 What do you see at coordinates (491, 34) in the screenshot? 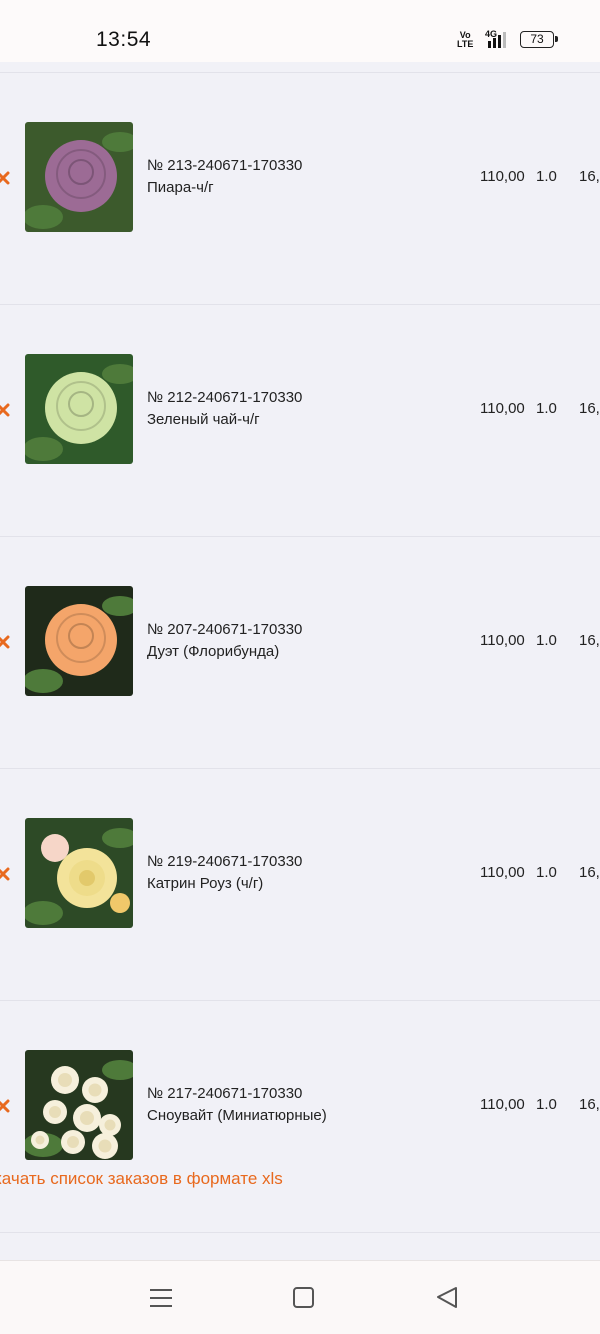
I see `network-type-label: 4G` at bounding box center [491, 34].